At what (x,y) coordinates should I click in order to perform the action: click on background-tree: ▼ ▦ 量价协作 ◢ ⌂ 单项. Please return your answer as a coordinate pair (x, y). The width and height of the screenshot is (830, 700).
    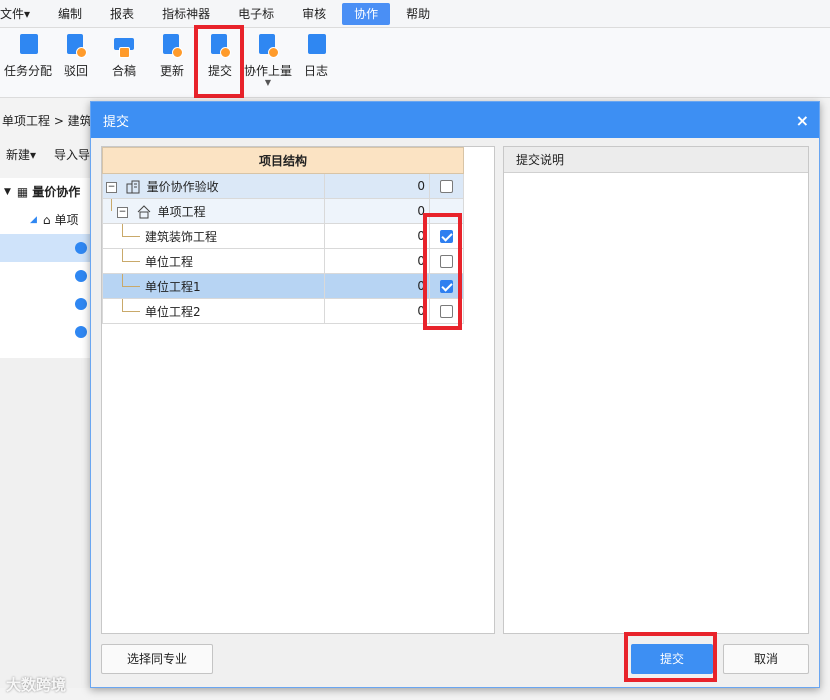
    Looking at the image, I should click on (47, 268).